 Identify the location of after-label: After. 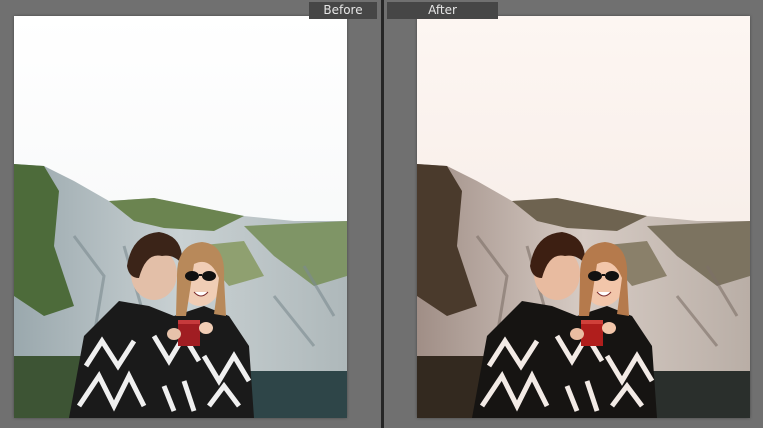
(442, 10).